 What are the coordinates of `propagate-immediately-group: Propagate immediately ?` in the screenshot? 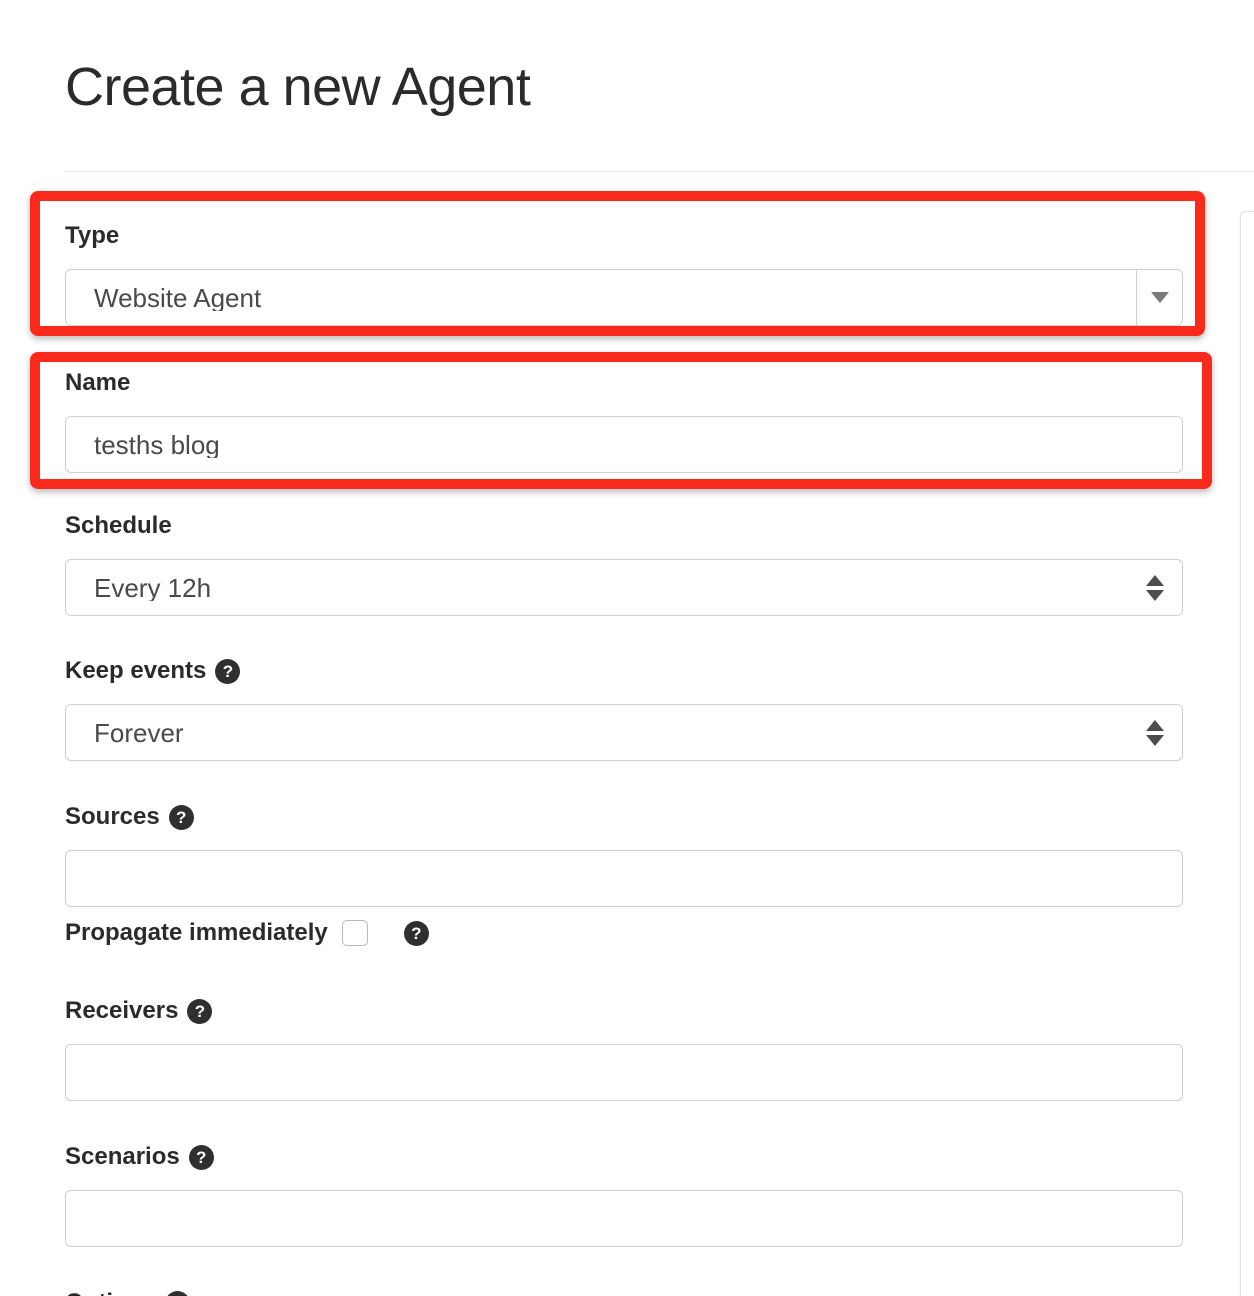 It's located at (247, 933).